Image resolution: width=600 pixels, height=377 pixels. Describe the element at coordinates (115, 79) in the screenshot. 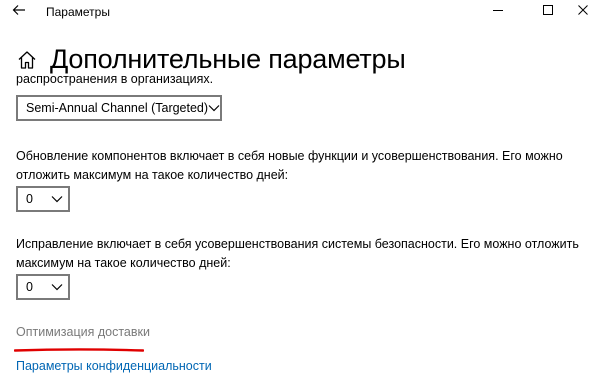

I see `partial-description: распространения в организациях.` at that location.